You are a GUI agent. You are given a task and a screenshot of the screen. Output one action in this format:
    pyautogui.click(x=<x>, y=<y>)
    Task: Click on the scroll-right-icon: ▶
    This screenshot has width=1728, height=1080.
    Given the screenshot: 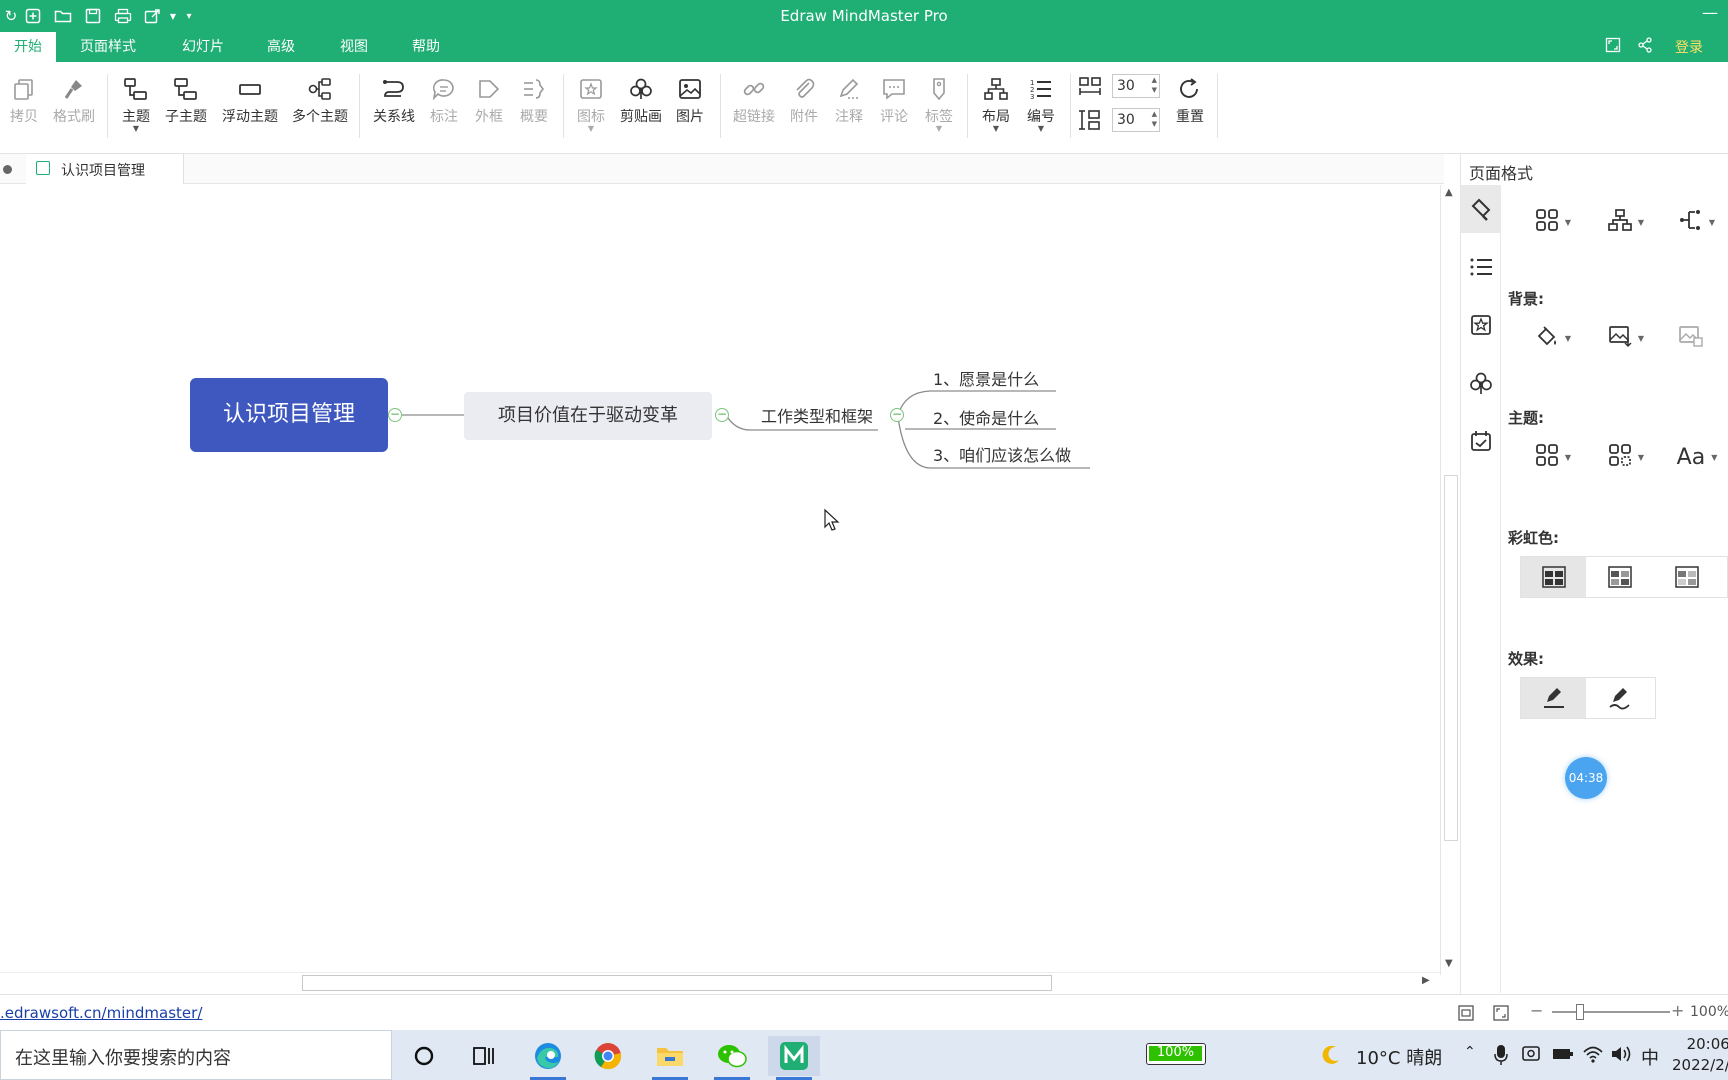 What is the action you would take?
    pyautogui.click(x=1426, y=980)
    